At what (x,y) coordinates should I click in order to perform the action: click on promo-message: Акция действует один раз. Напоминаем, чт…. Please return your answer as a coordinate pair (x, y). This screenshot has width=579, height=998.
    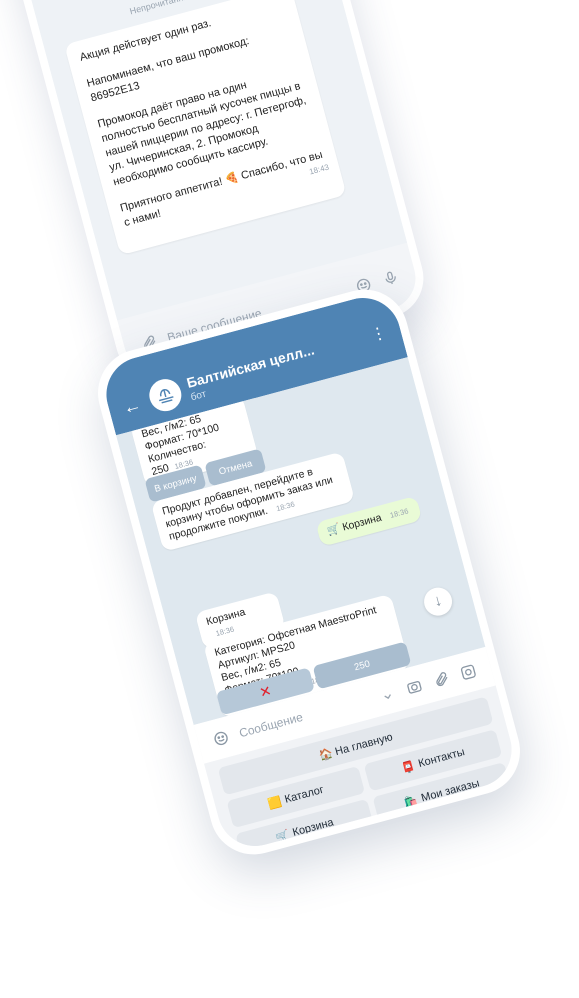
    Looking at the image, I should click on (205, 128).